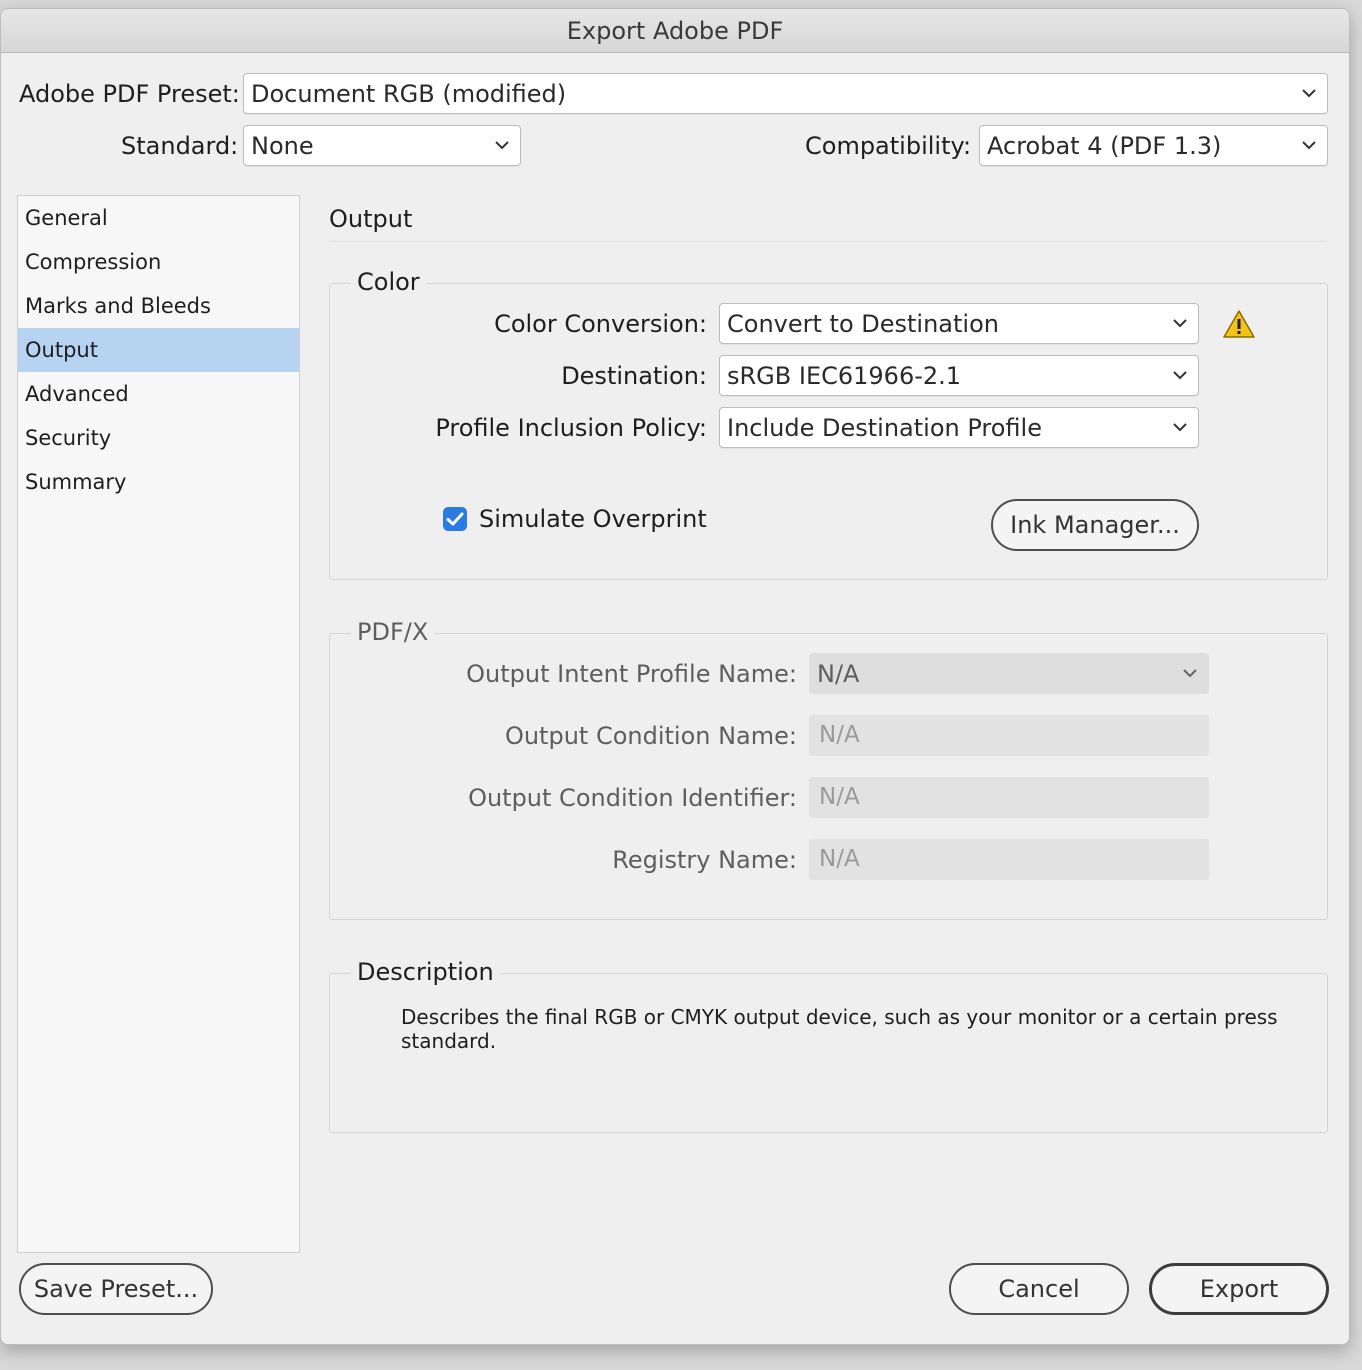 This screenshot has width=1362, height=1370. I want to click on description-group-title: Description, so click(425, 972).